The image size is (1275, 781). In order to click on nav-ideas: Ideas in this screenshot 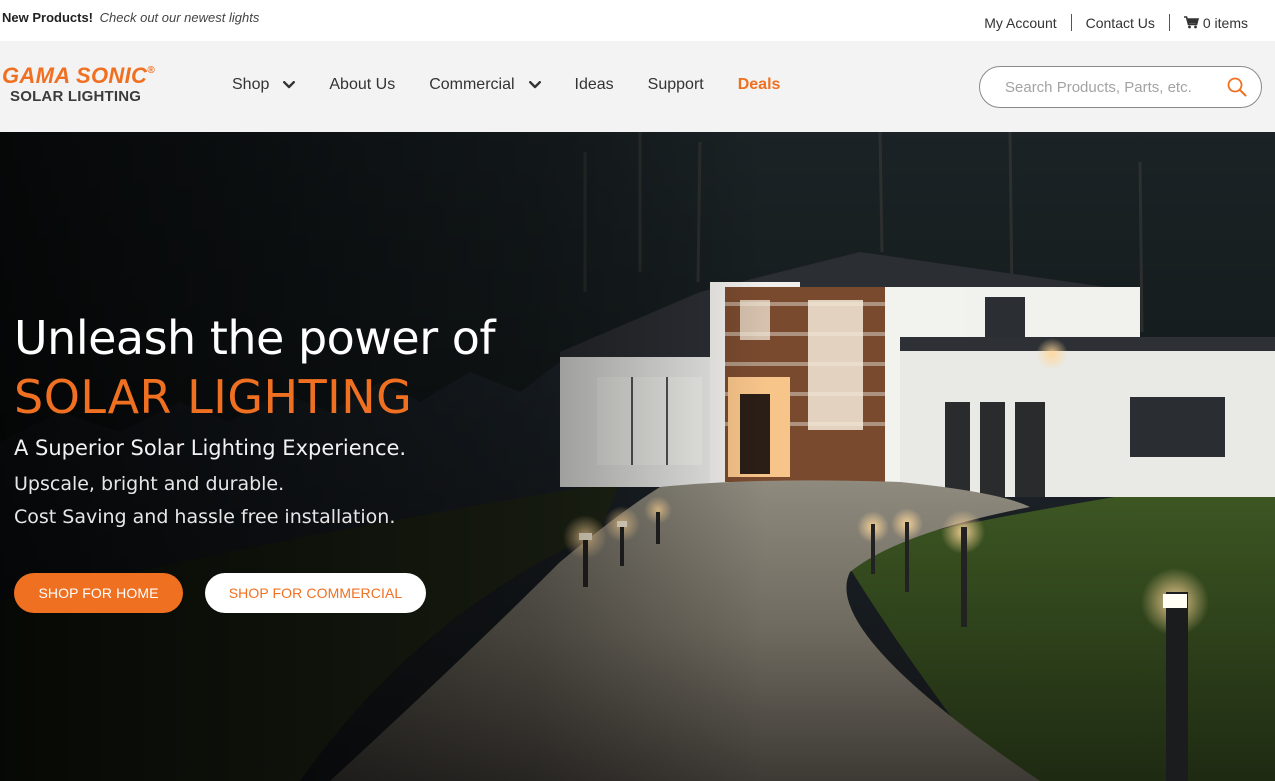, I will do `click(594, 85)`.